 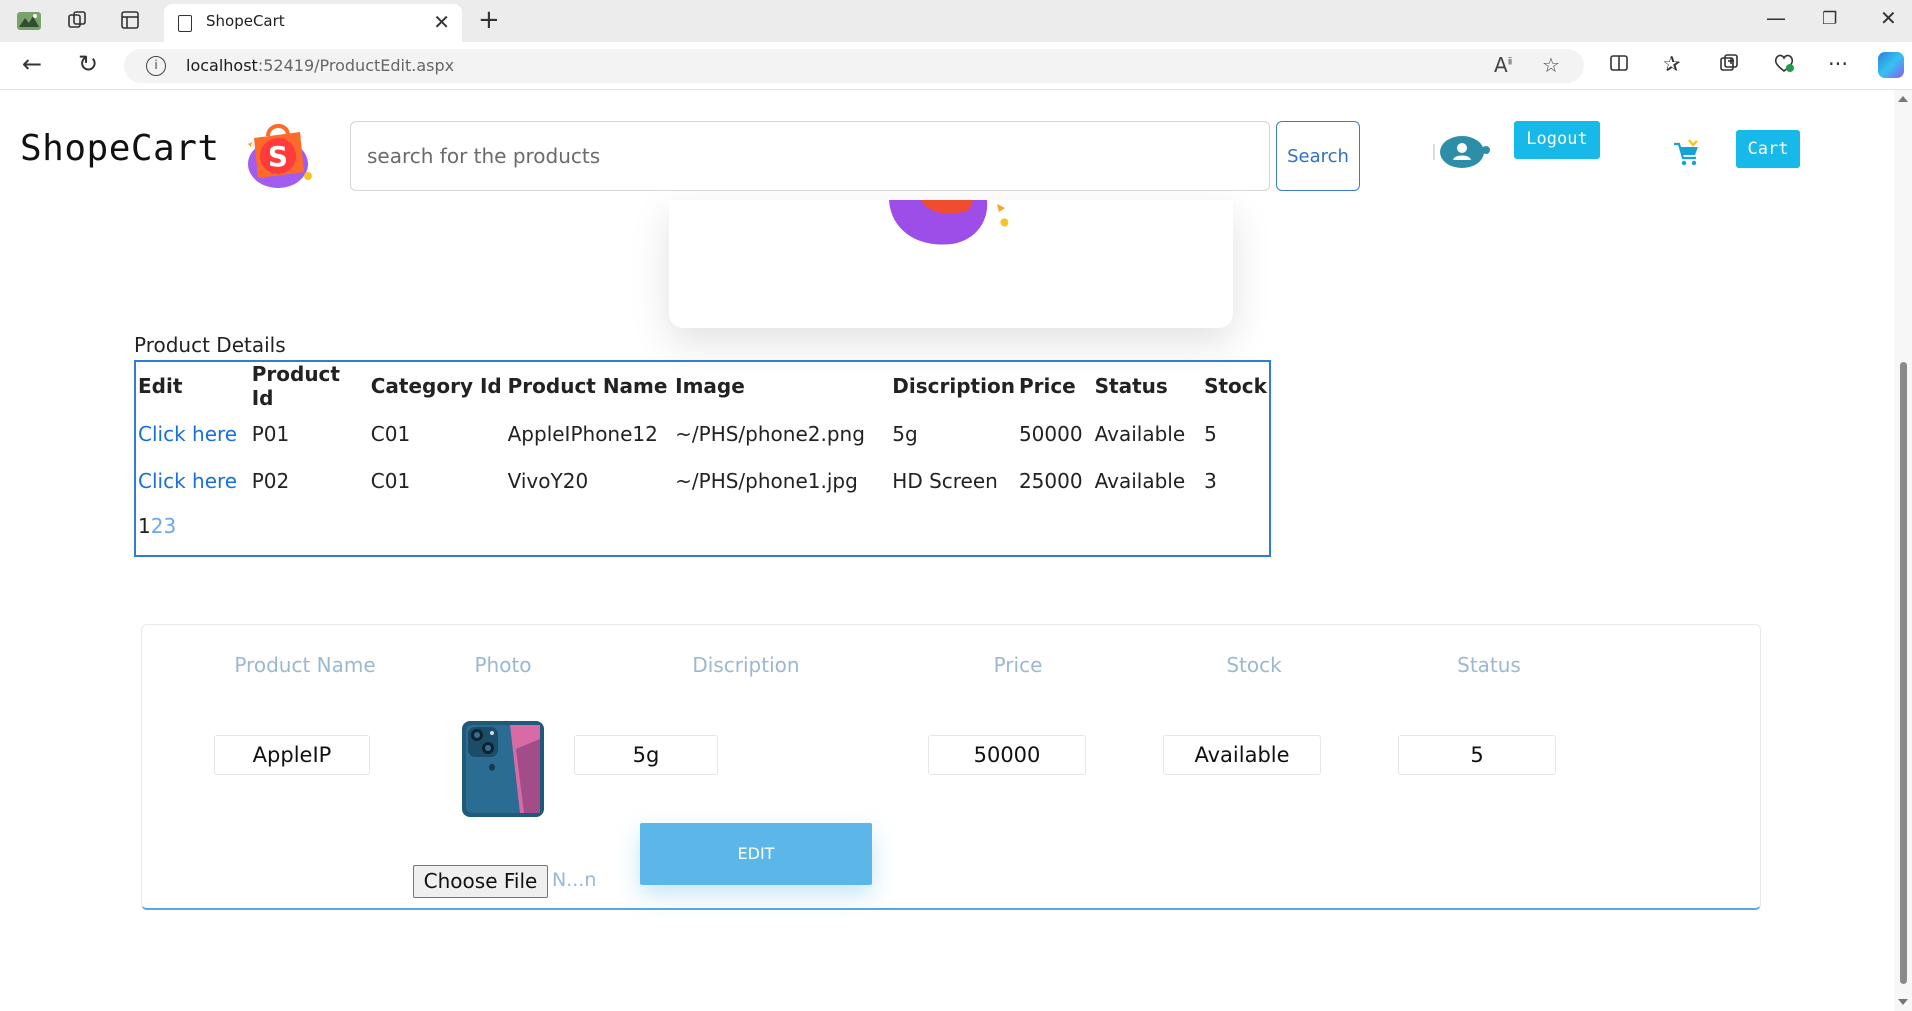 What do you see at coordinates (949, 222) in the screenshot?
I see `popup-logo-icon` at bounding box center [949, 222].